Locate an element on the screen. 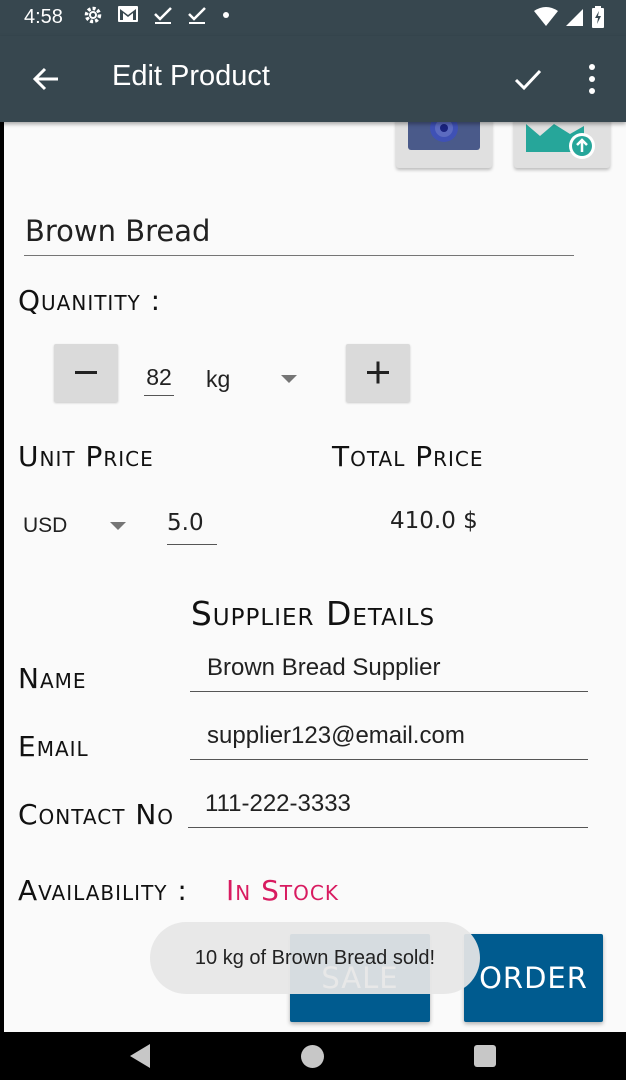  supplier-email-label: Email is located at coordinates (53, 746).